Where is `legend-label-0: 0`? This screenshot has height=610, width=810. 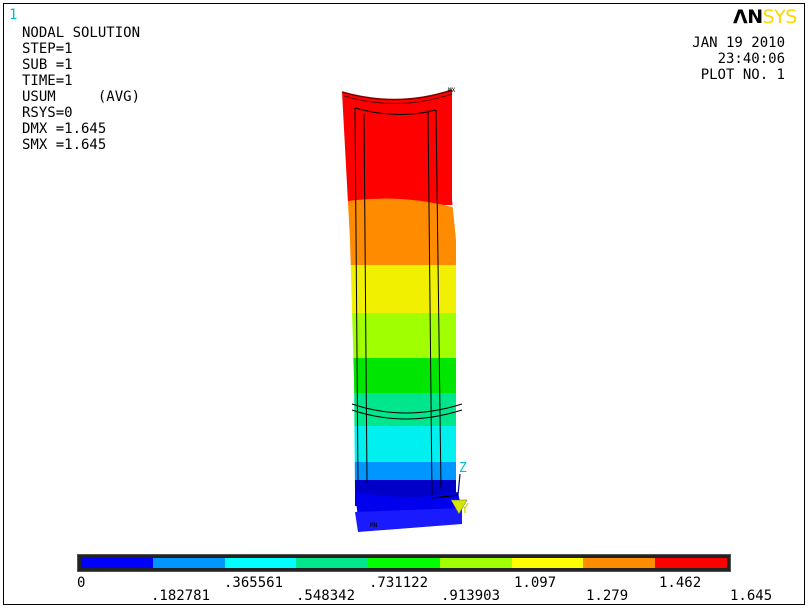 legend-label-0: 0 is located at coordinates (81, 583).